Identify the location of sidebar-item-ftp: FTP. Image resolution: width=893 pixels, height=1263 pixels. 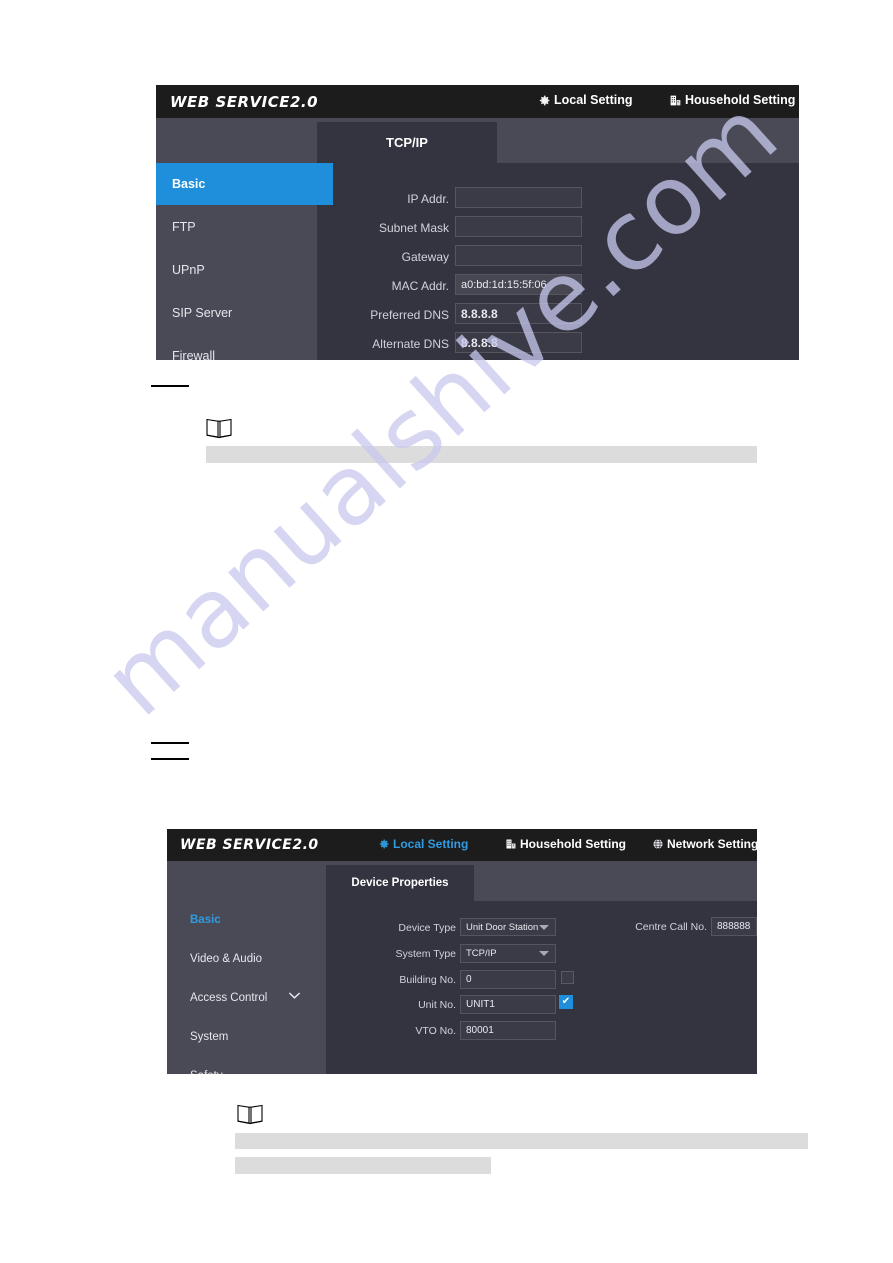
(244, 226).